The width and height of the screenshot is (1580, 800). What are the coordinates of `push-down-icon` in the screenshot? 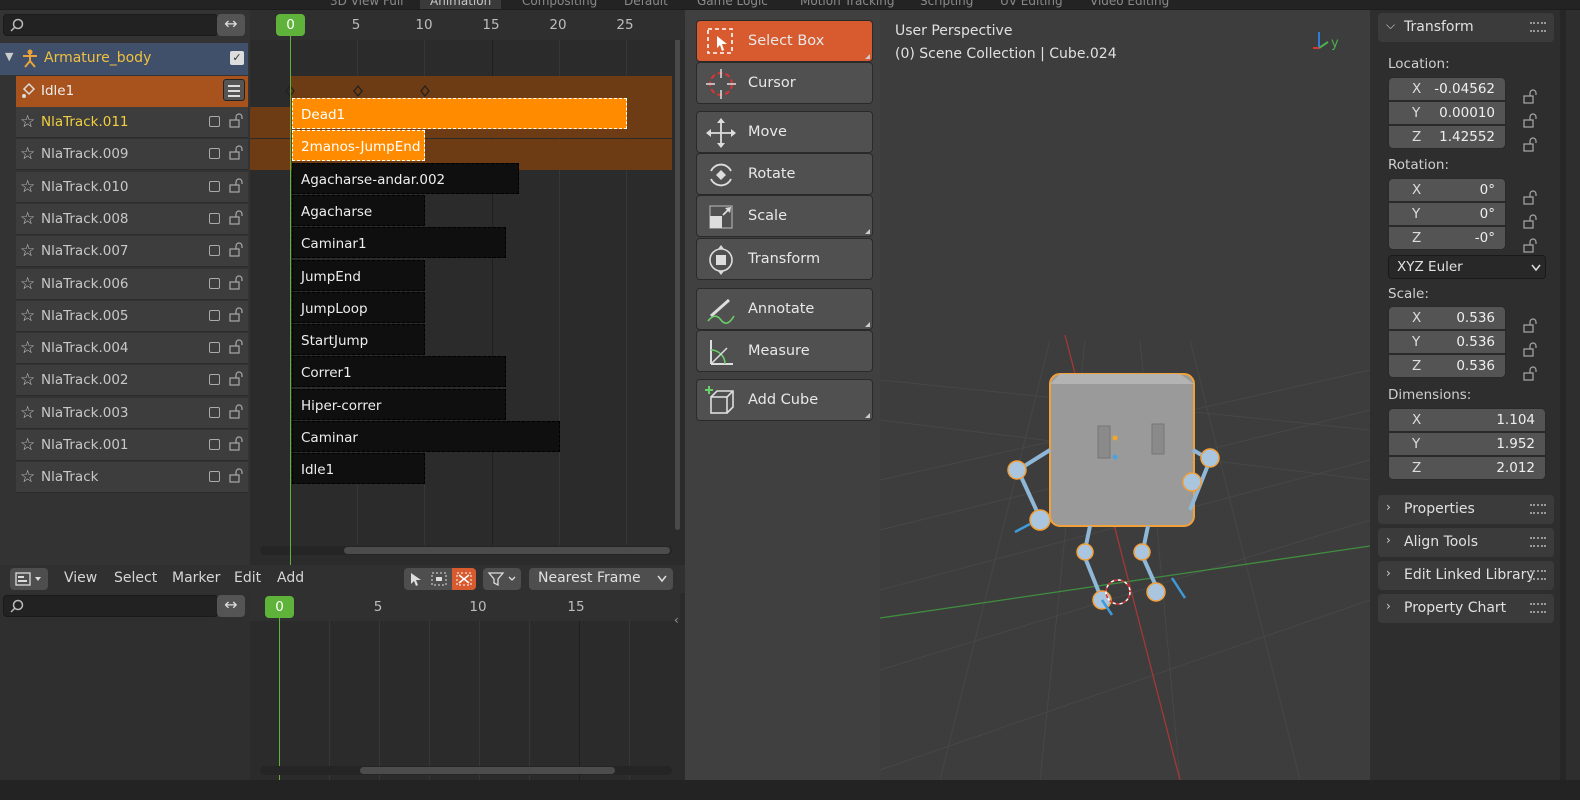 It's located at (234, 90).